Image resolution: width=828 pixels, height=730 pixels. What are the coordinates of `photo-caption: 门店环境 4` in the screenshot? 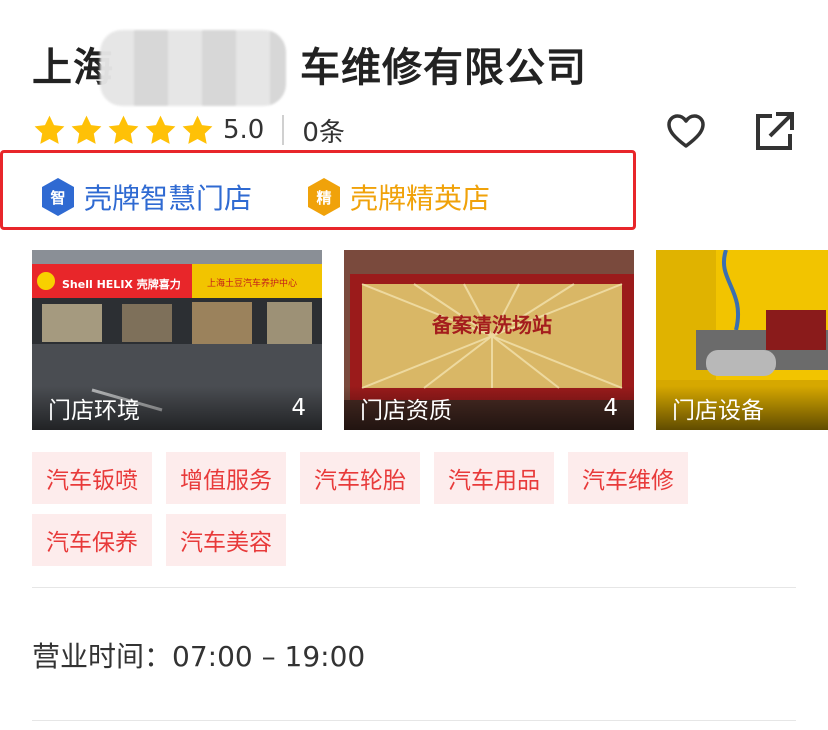 It's located at (177, 408).